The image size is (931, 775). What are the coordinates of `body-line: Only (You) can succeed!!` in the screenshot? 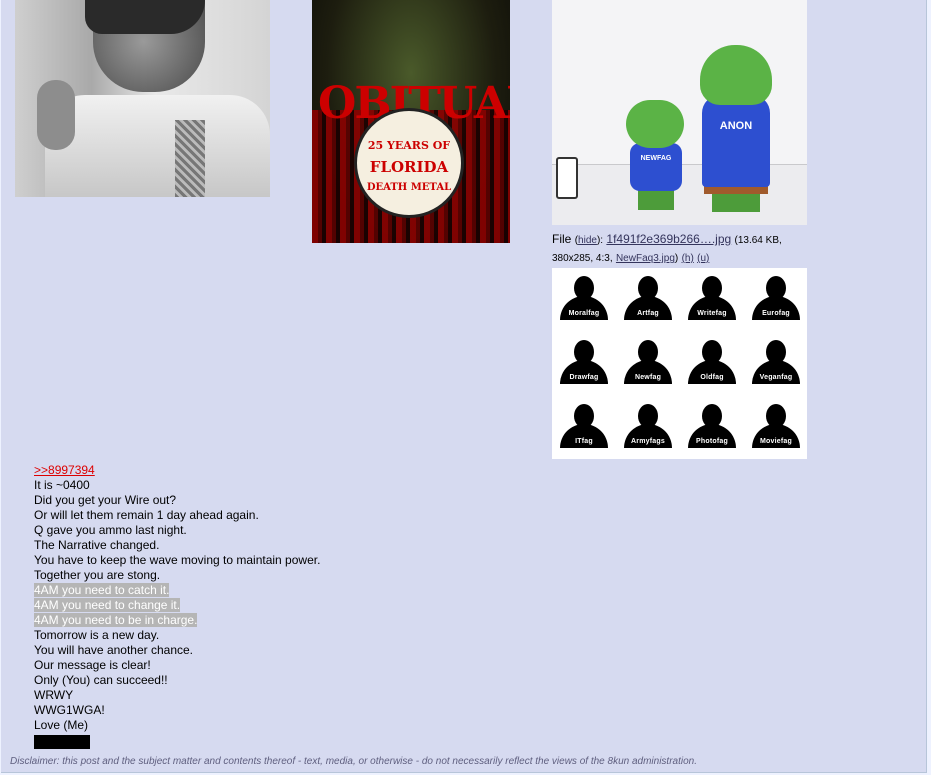 It's located at (334, 680).